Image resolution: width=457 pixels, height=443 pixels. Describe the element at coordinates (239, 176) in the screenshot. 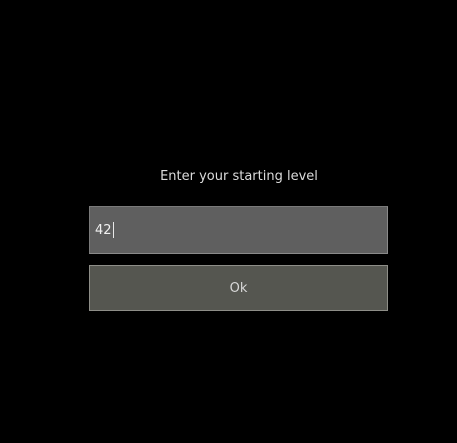

I see `prompt-label: Enter your starting level` at that location.